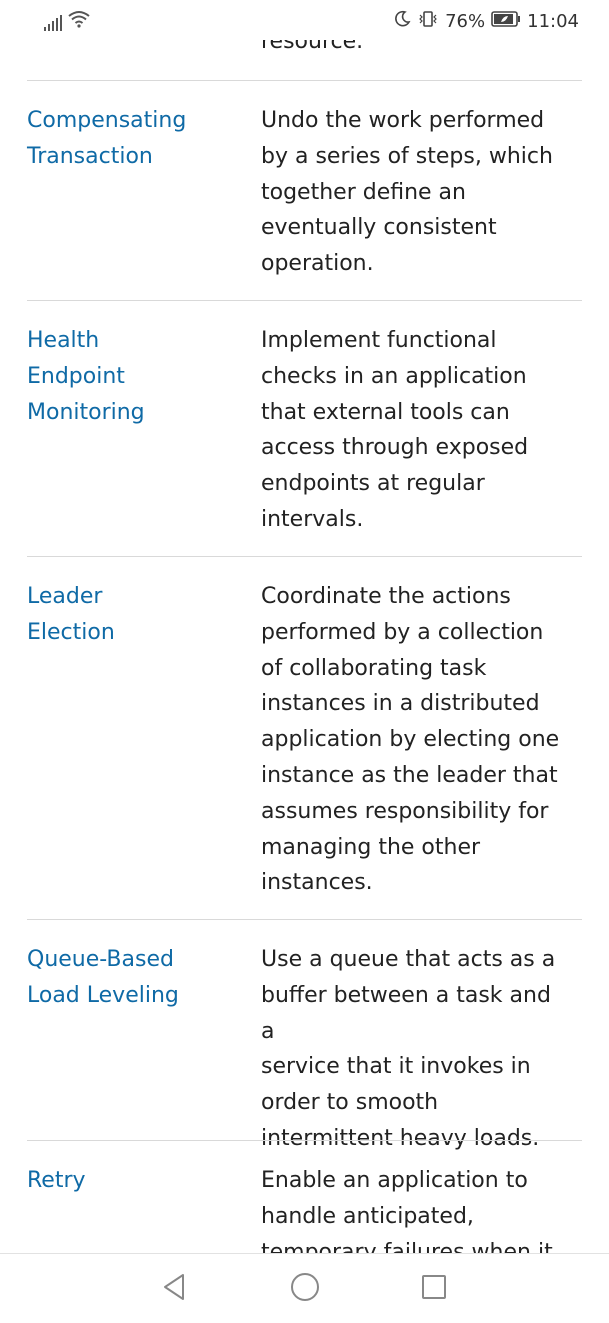 Image resolution: width=609 pixels, height=1323 pixels. I want to click on back-button, so click(174, 1289).